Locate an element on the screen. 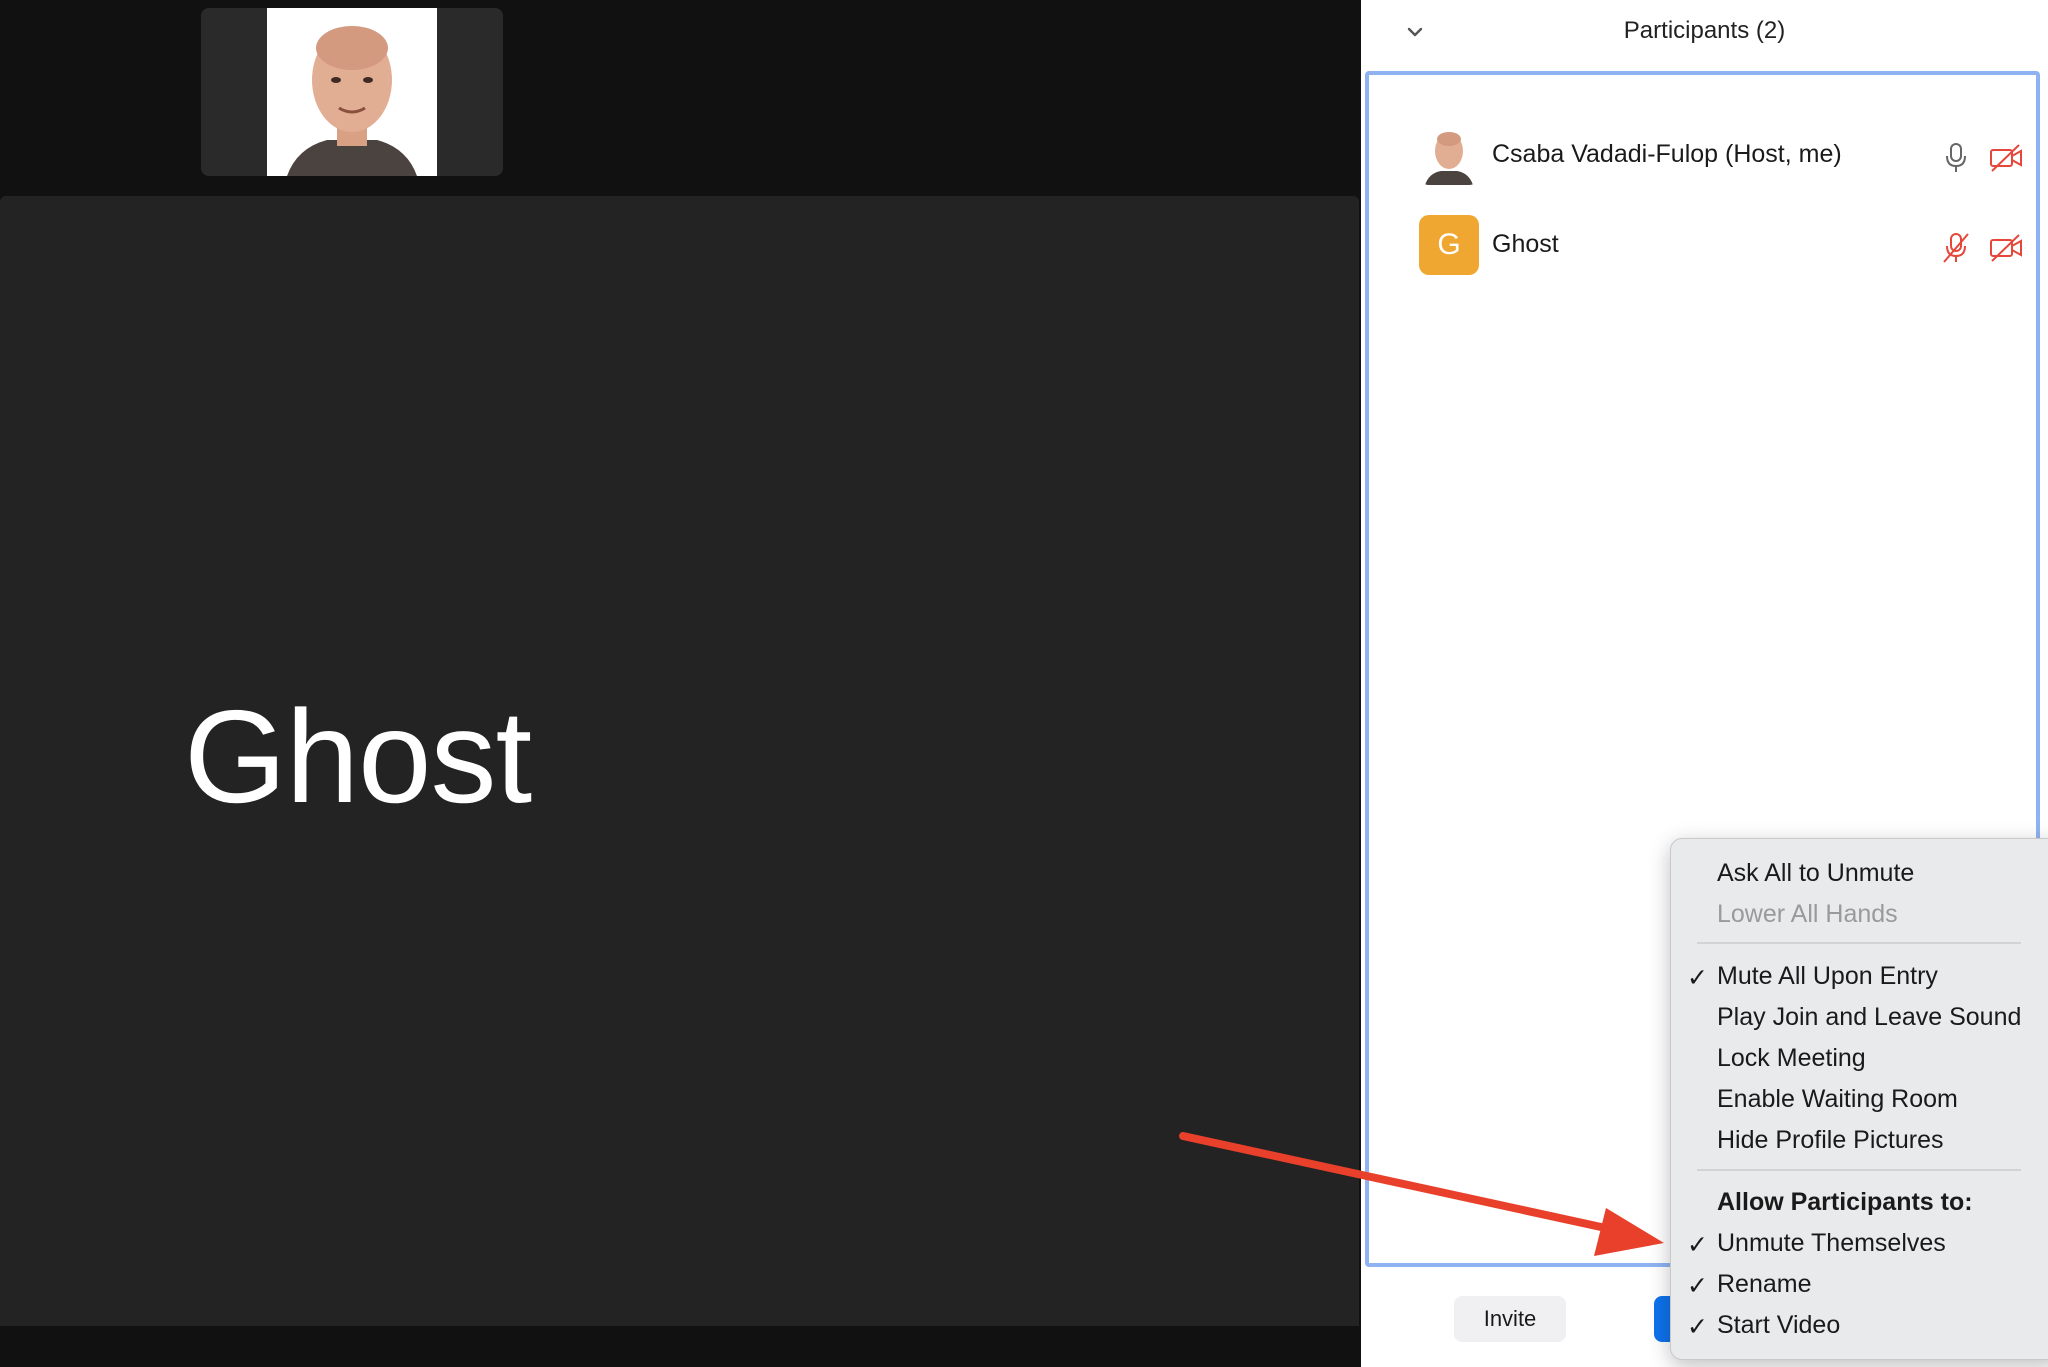  host-portrait-image is located at coordinates (352, 92).